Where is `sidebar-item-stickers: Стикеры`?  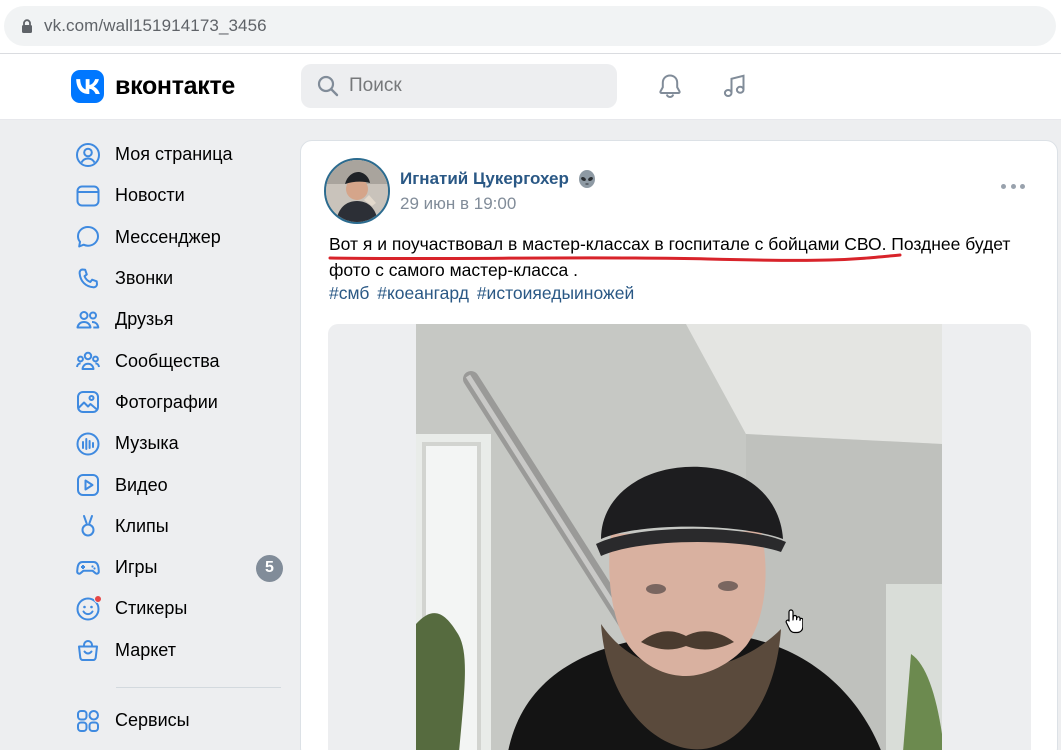
sidebar-item-stickers: Стикеры is located at coordinates (177, 608).